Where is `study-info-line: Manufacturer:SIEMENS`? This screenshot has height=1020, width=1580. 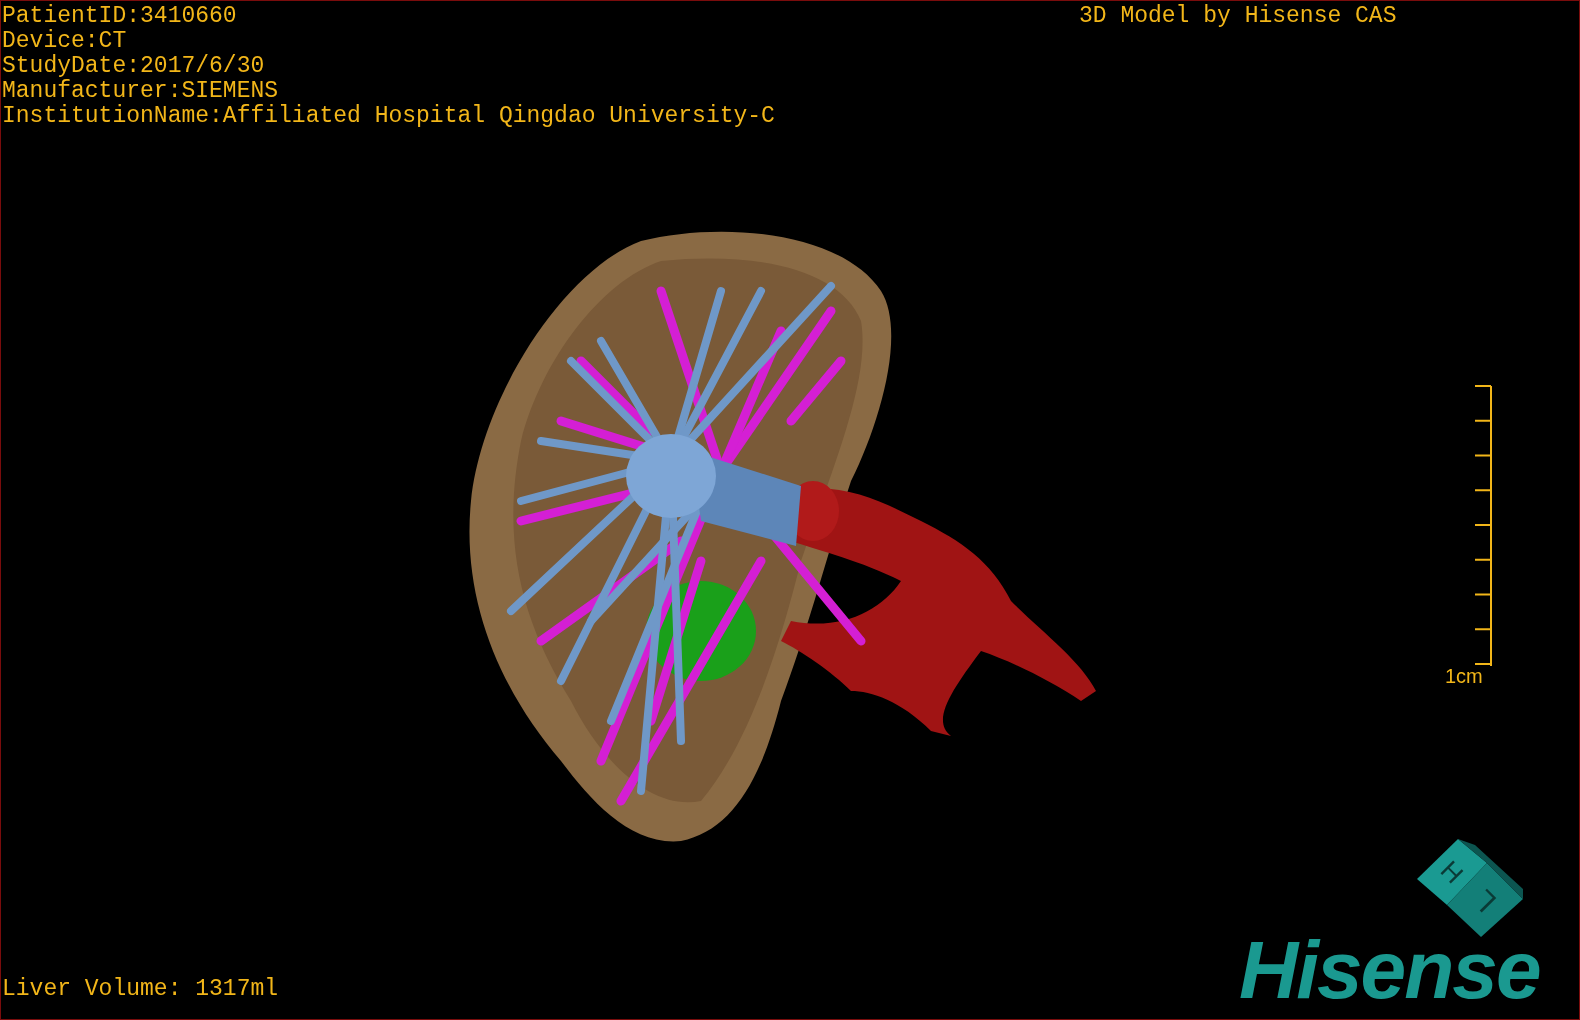 study-info-line: Manufacturer:SIEMENS is located at coordinates (141, 91).